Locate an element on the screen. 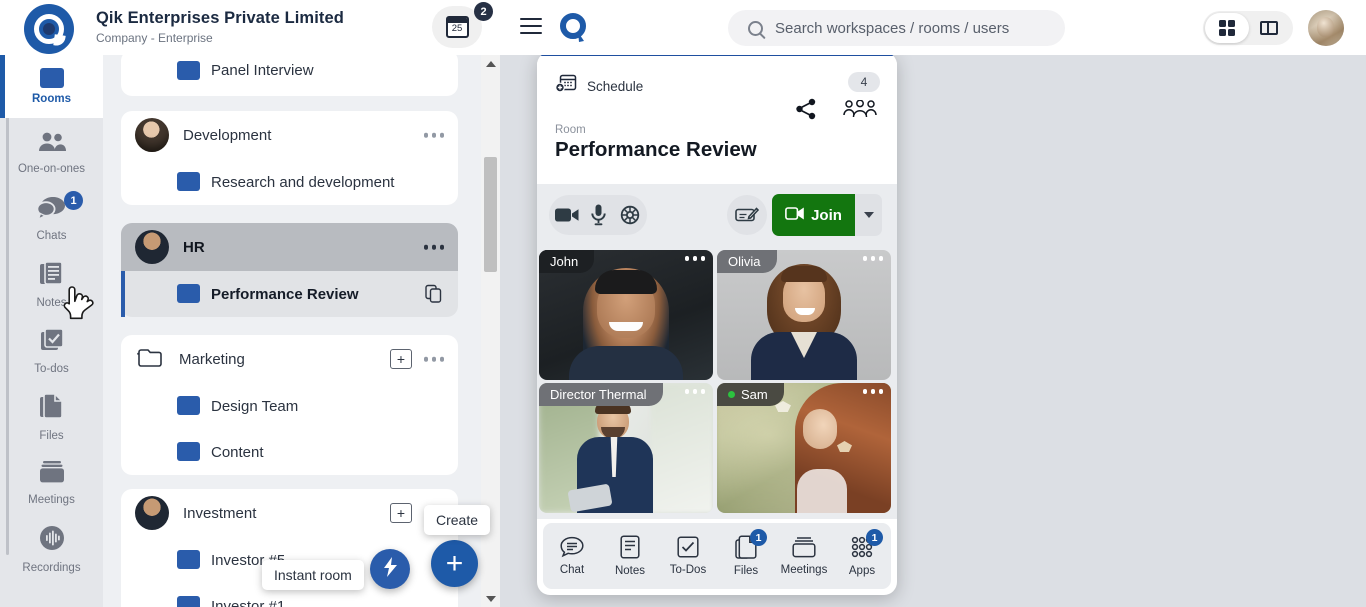  list-item: Design Team is located at coordinates (289, 406).